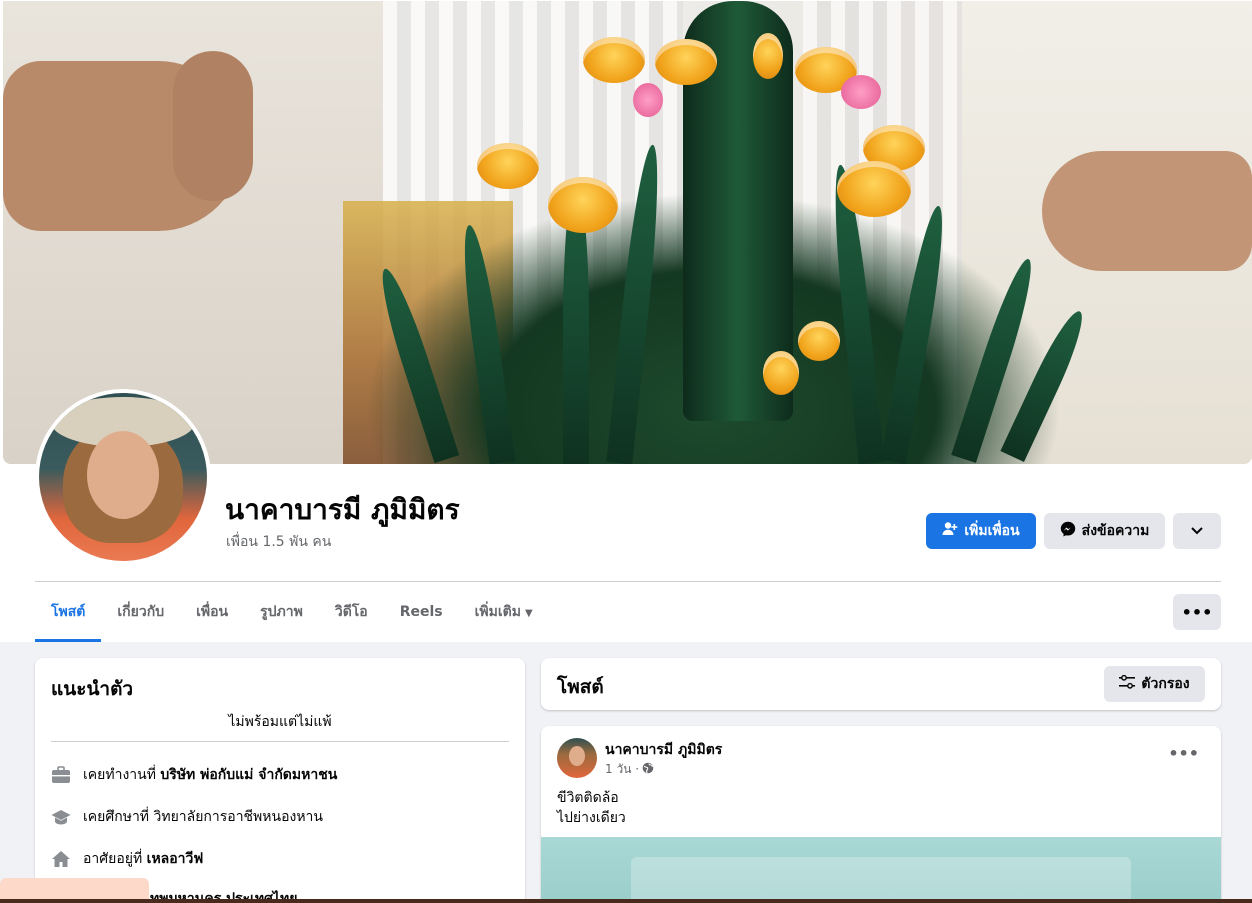 The height and width of the screenshot is (903, 1252). What do you see at coordinates (421, 612) in the screenshot?
I see `tab-label: Reels` at bounding box center [421, 612].